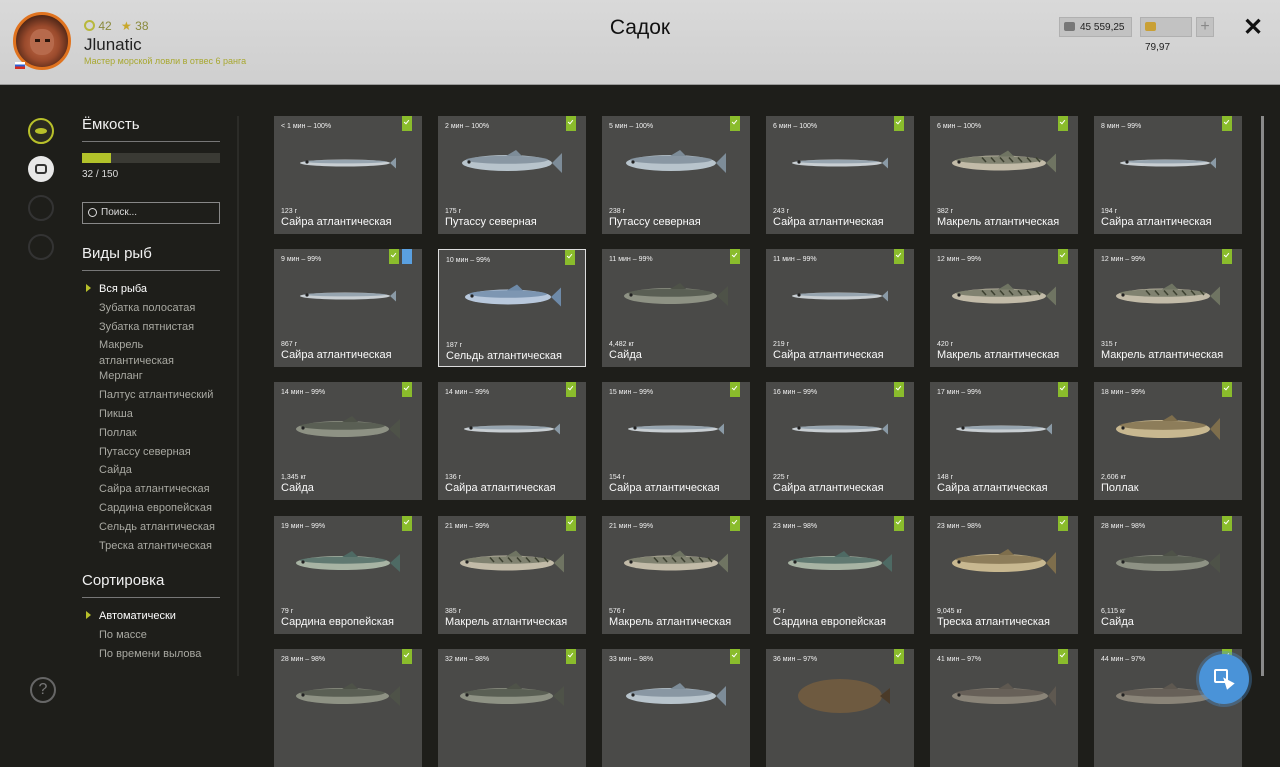  What do you see at coordinates (41, 169) in the screenshot?
I see `keepnet-icon` at bounding box center [41, 169].